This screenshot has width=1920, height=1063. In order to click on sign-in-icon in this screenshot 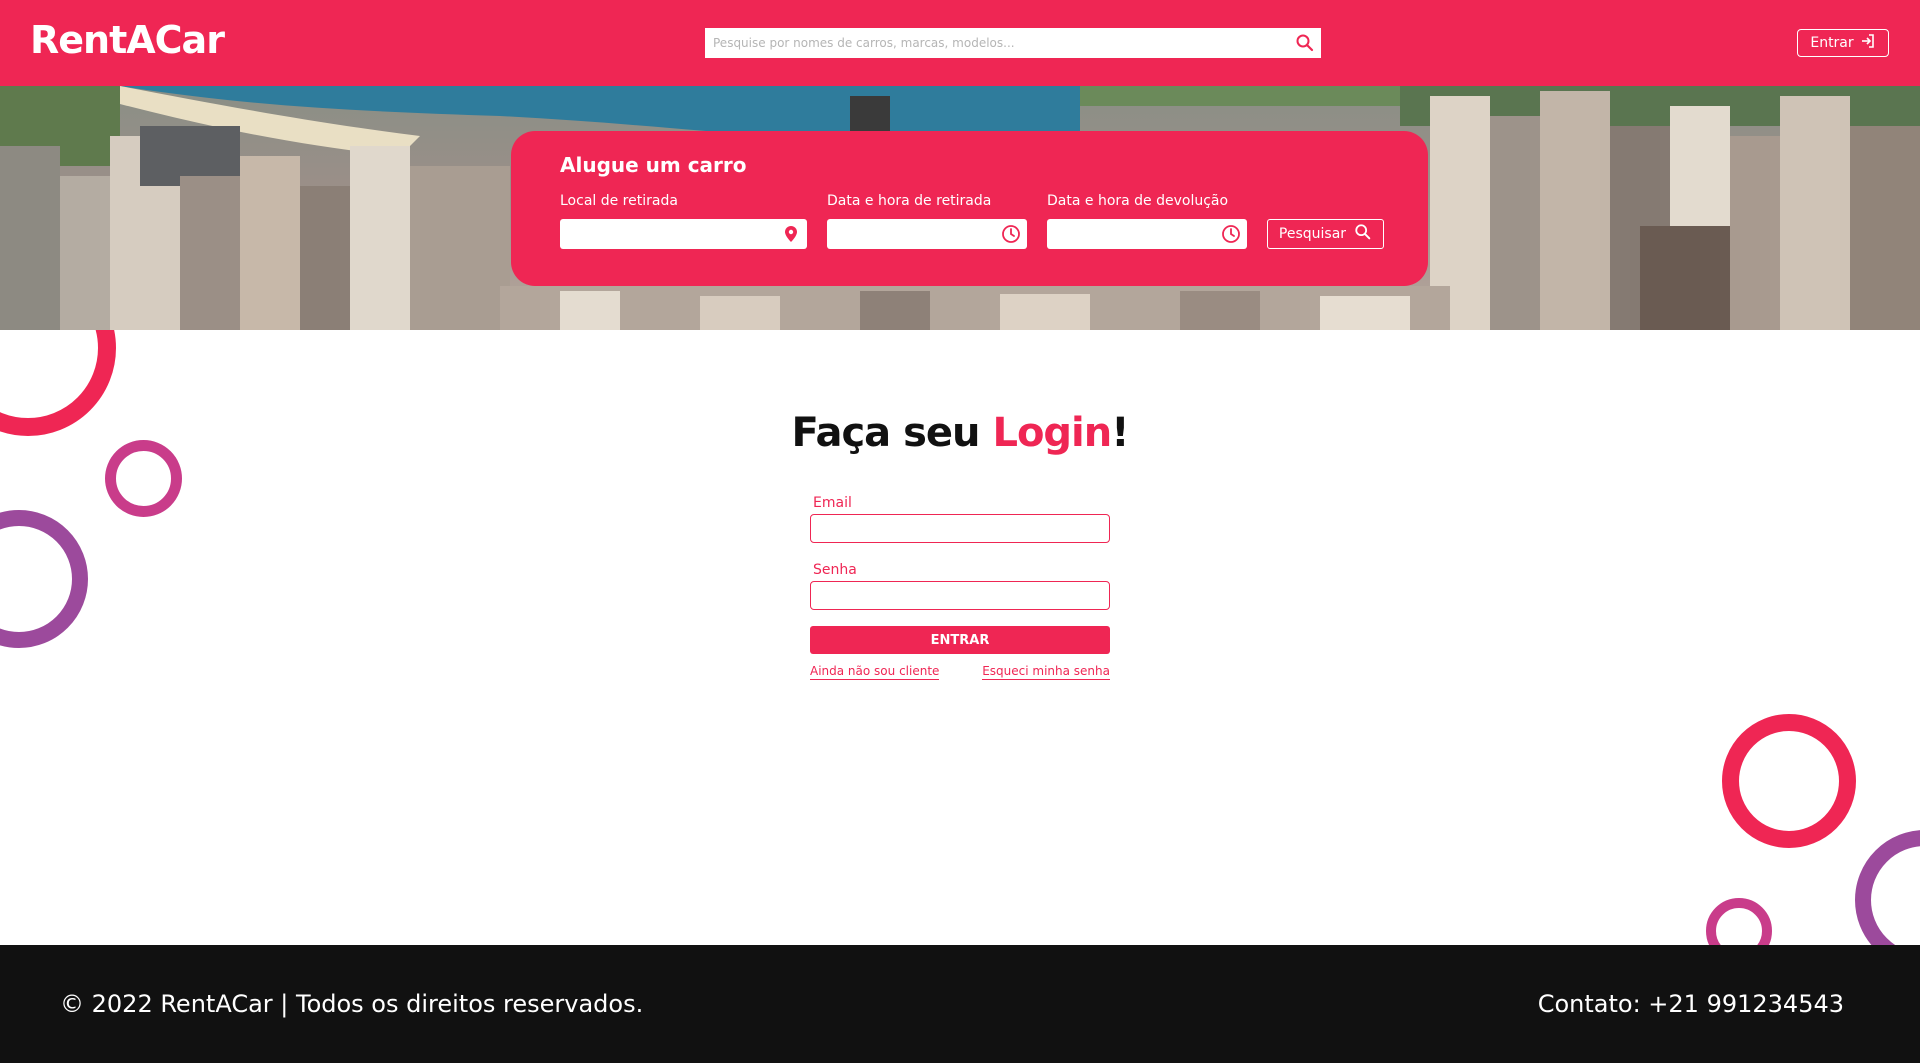, I will do `click(1868, 43)`.